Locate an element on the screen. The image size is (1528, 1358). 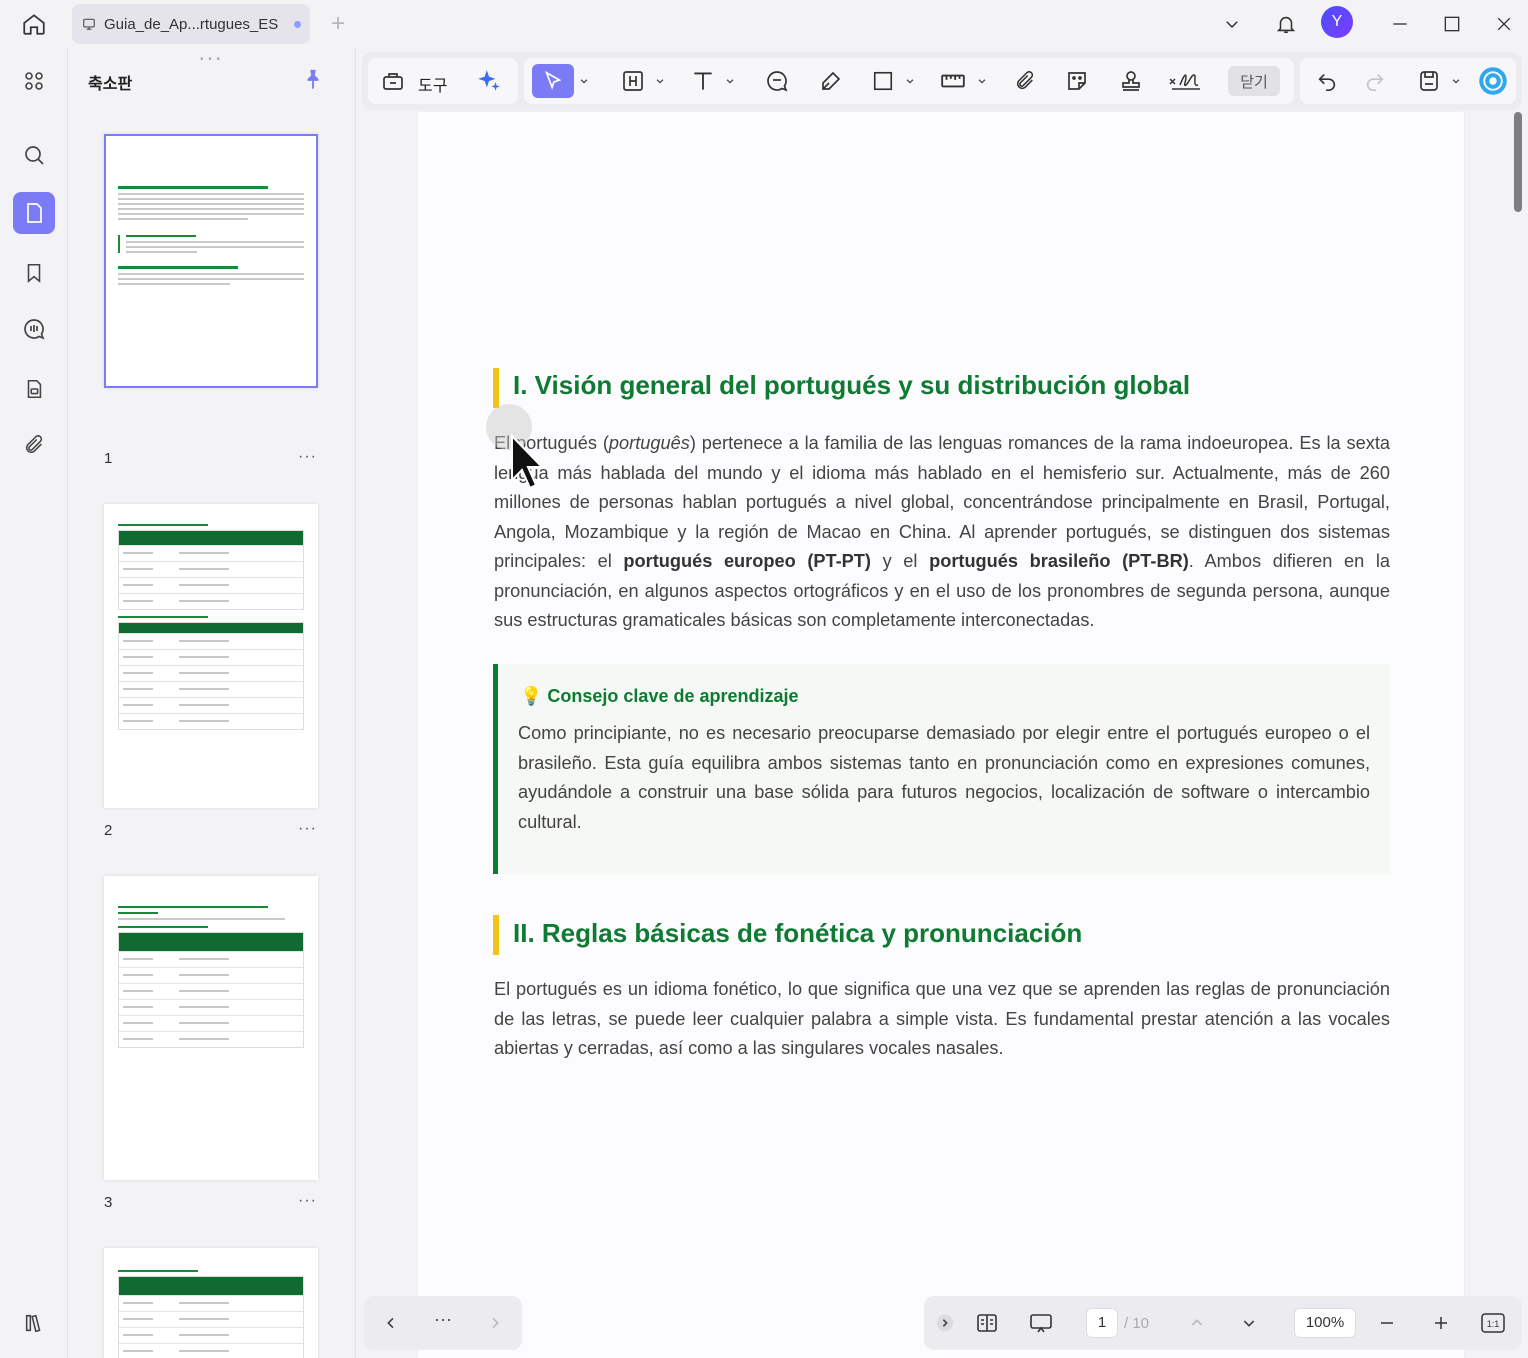
home-icon is located at coordinates (34, 24).